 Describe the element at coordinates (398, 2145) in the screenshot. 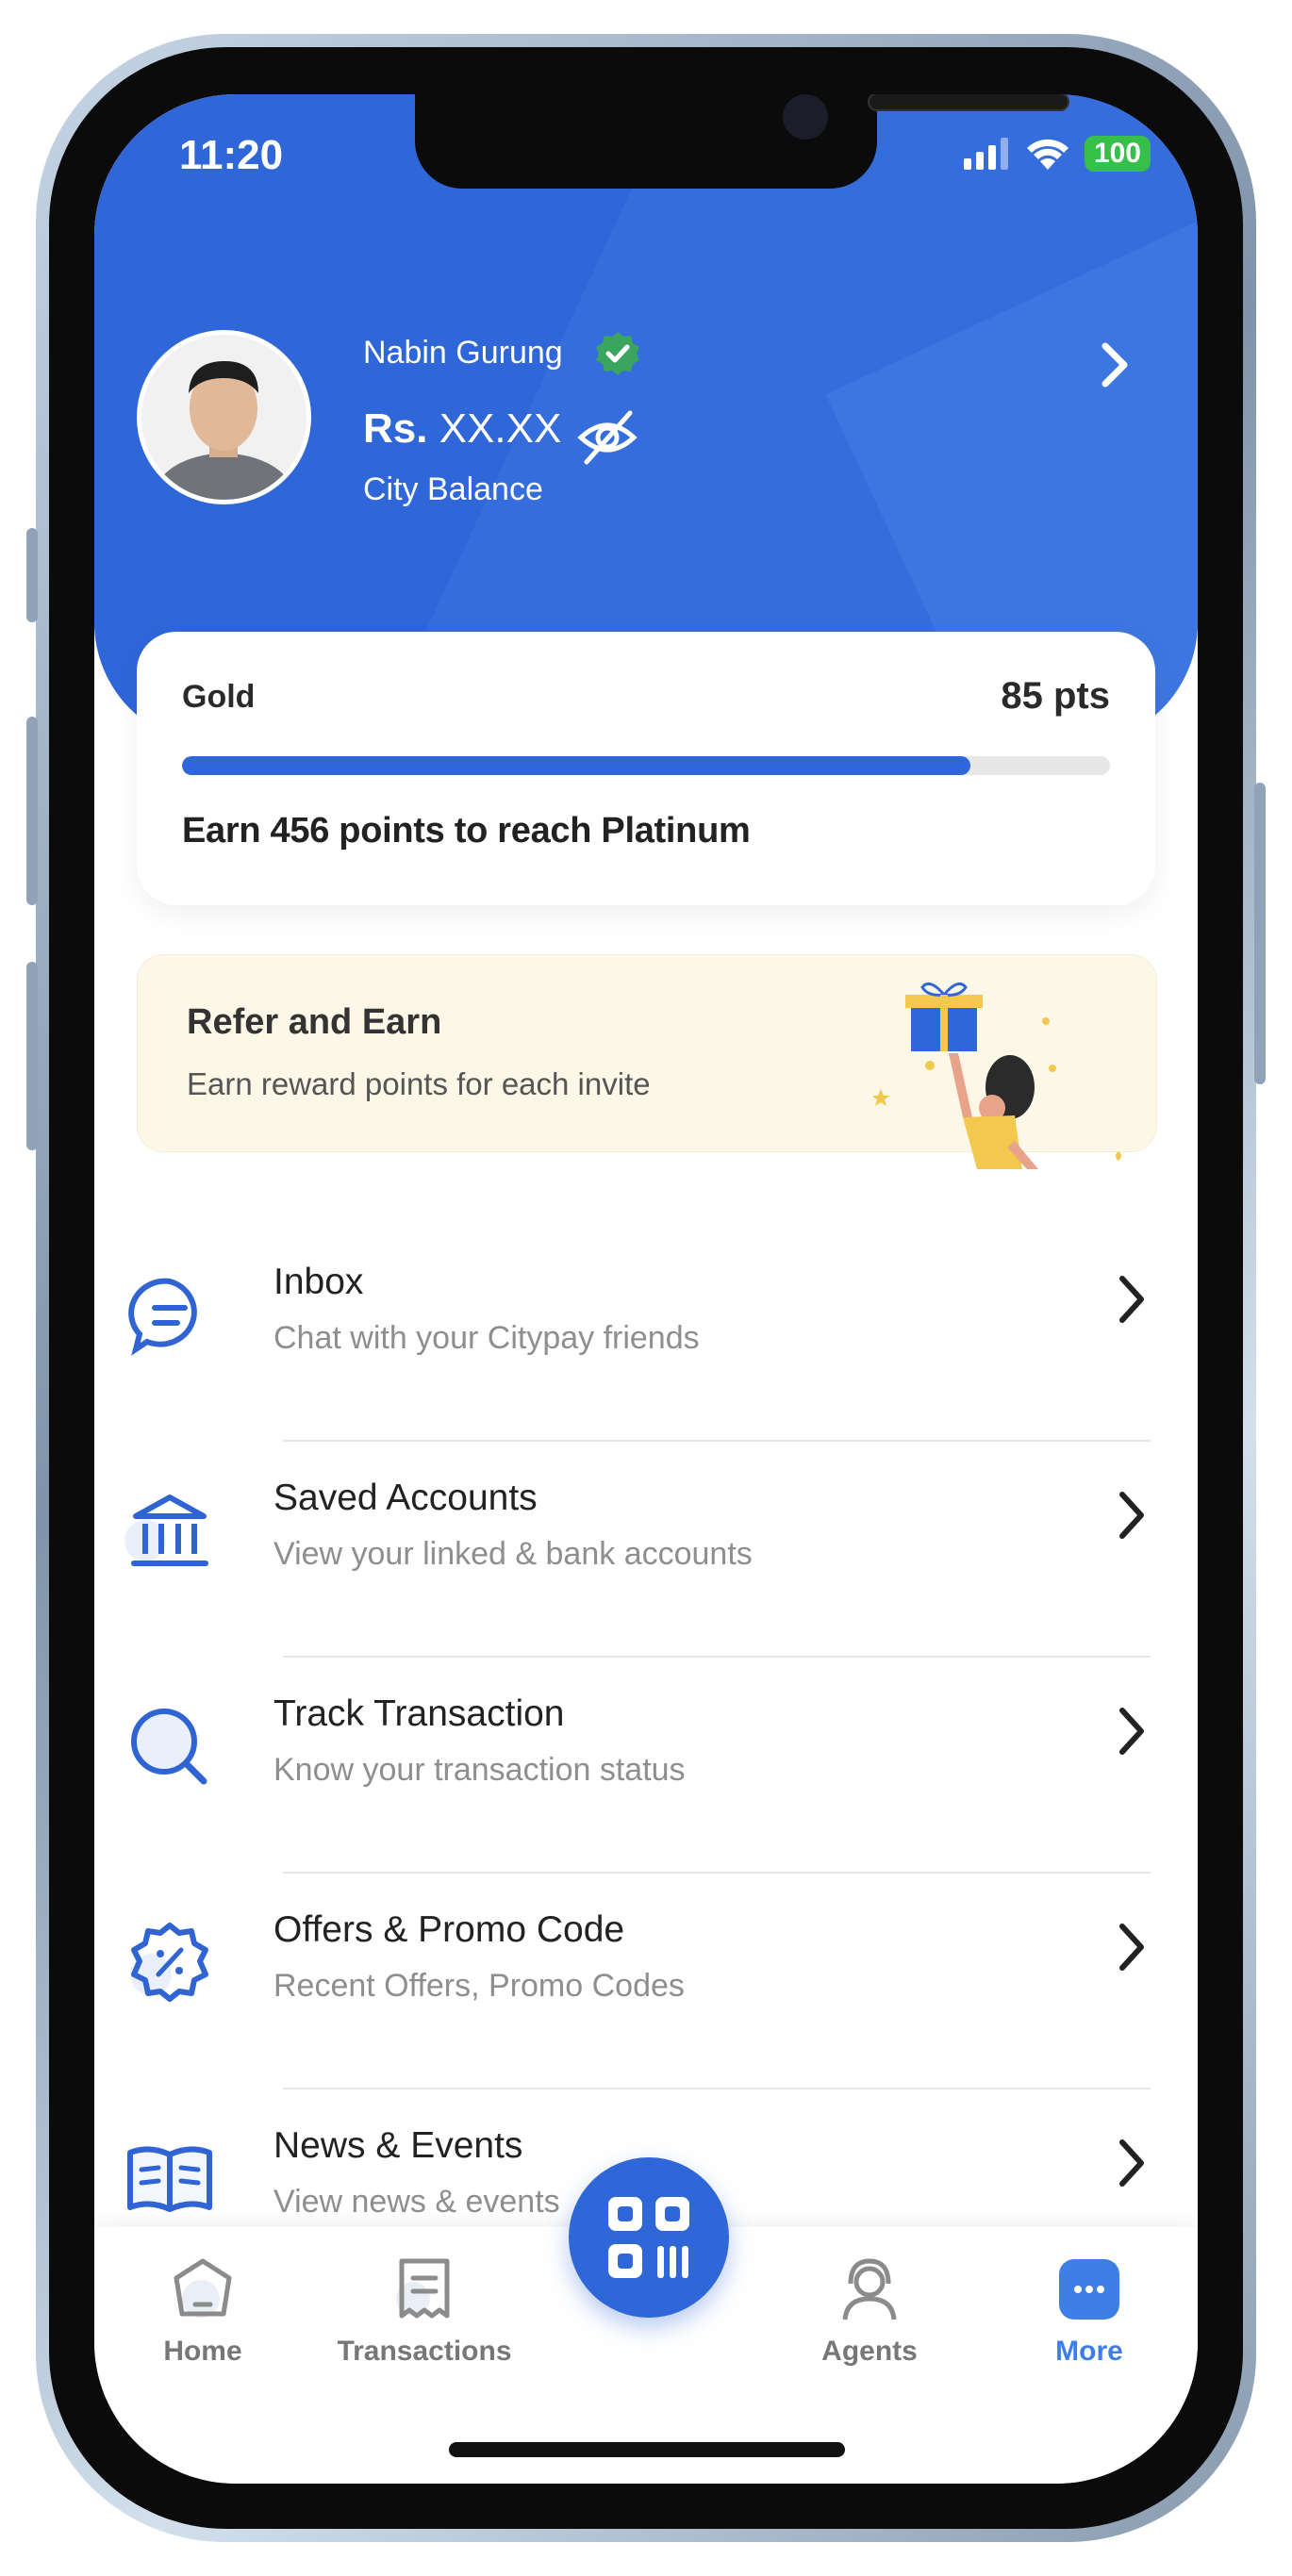

I see `menu-item-title: News & Events` at that location.